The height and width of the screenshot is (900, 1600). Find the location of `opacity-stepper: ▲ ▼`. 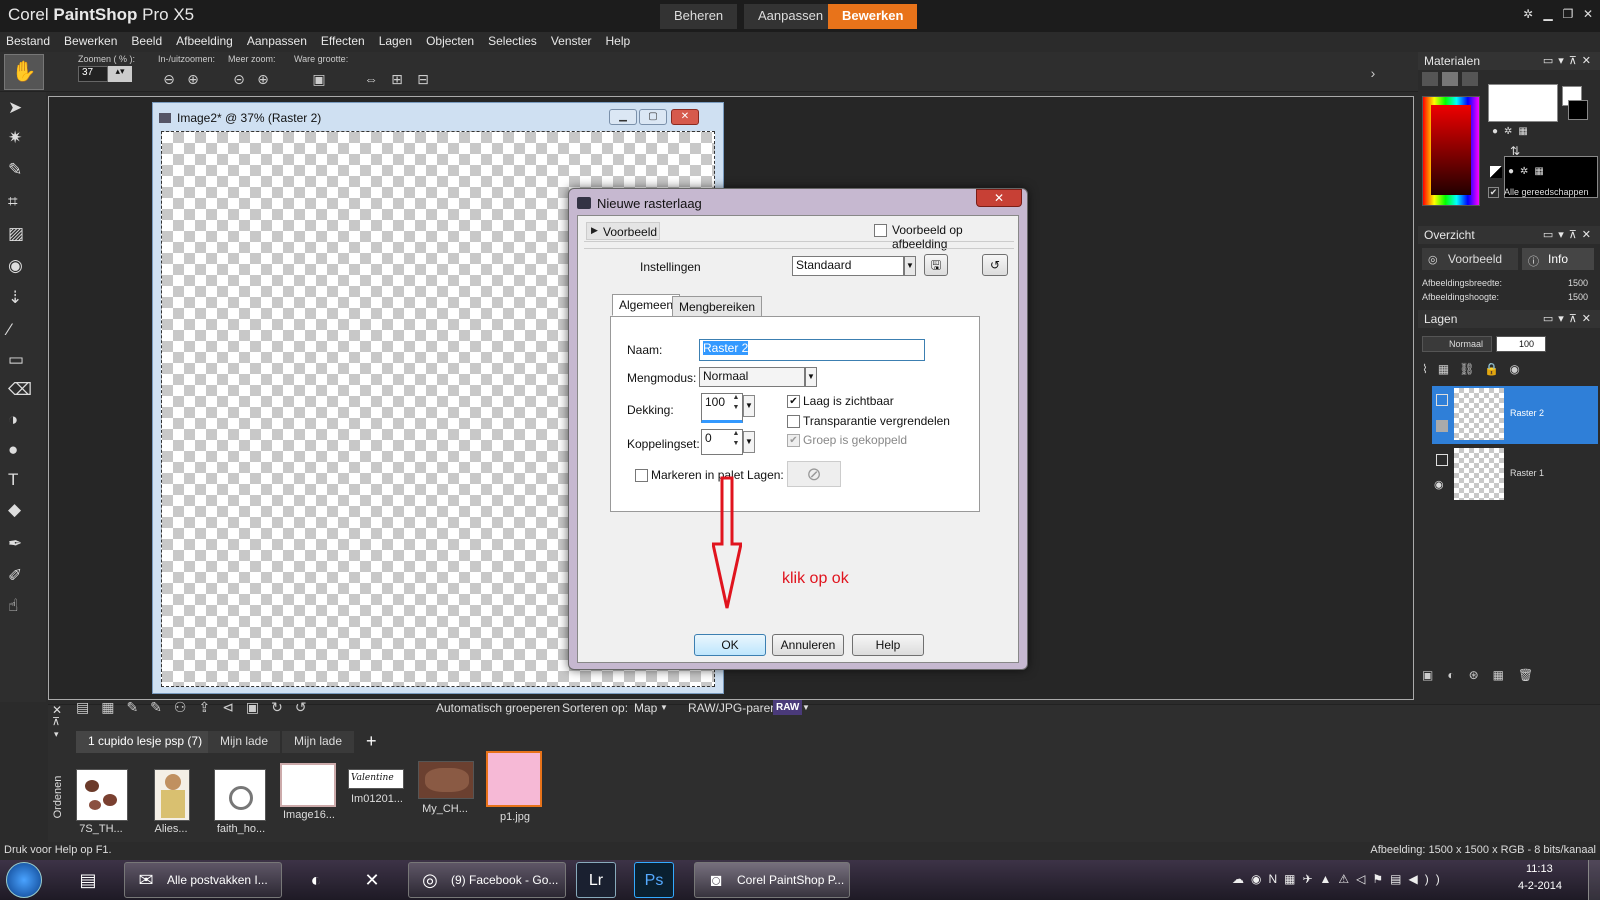

opacity-stepper: ▲ ▼ is located at coordinates (736, 404).